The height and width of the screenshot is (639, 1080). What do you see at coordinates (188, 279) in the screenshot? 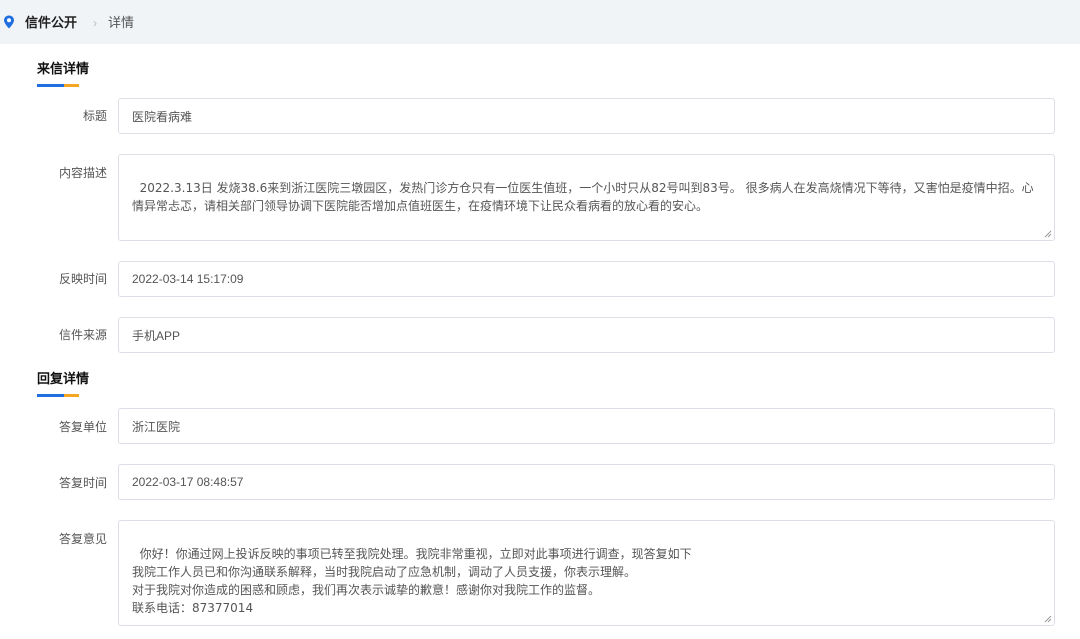
I see `report-time-value: 2022-03-14 15:17:09` at bounding box center [188, 279].